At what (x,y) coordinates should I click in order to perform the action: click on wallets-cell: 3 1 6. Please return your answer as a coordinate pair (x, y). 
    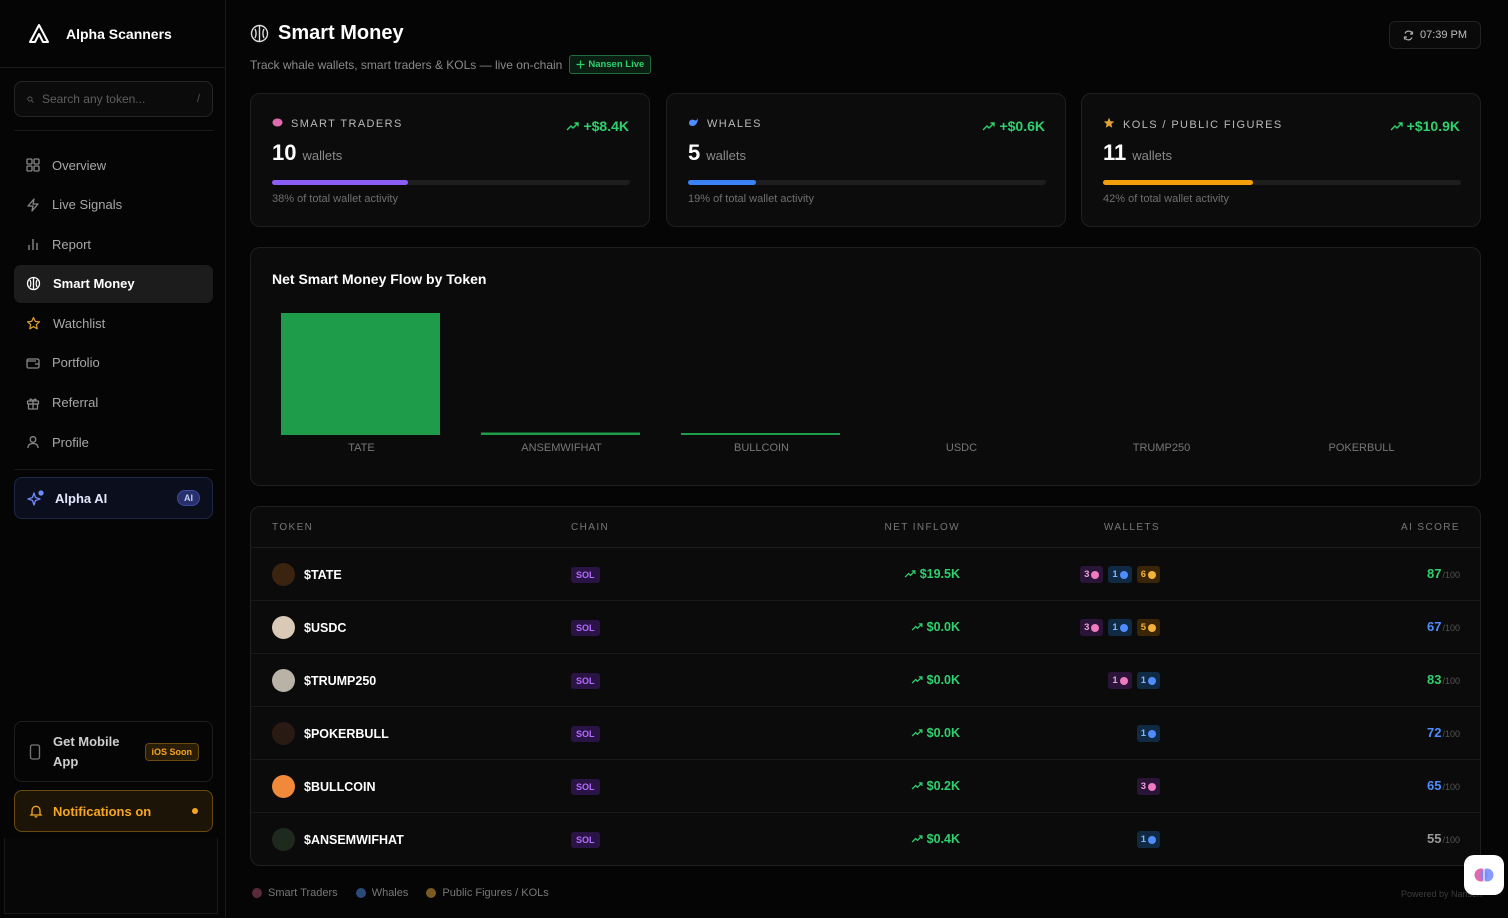
    Looking at the image, I should click on (1120, 574).